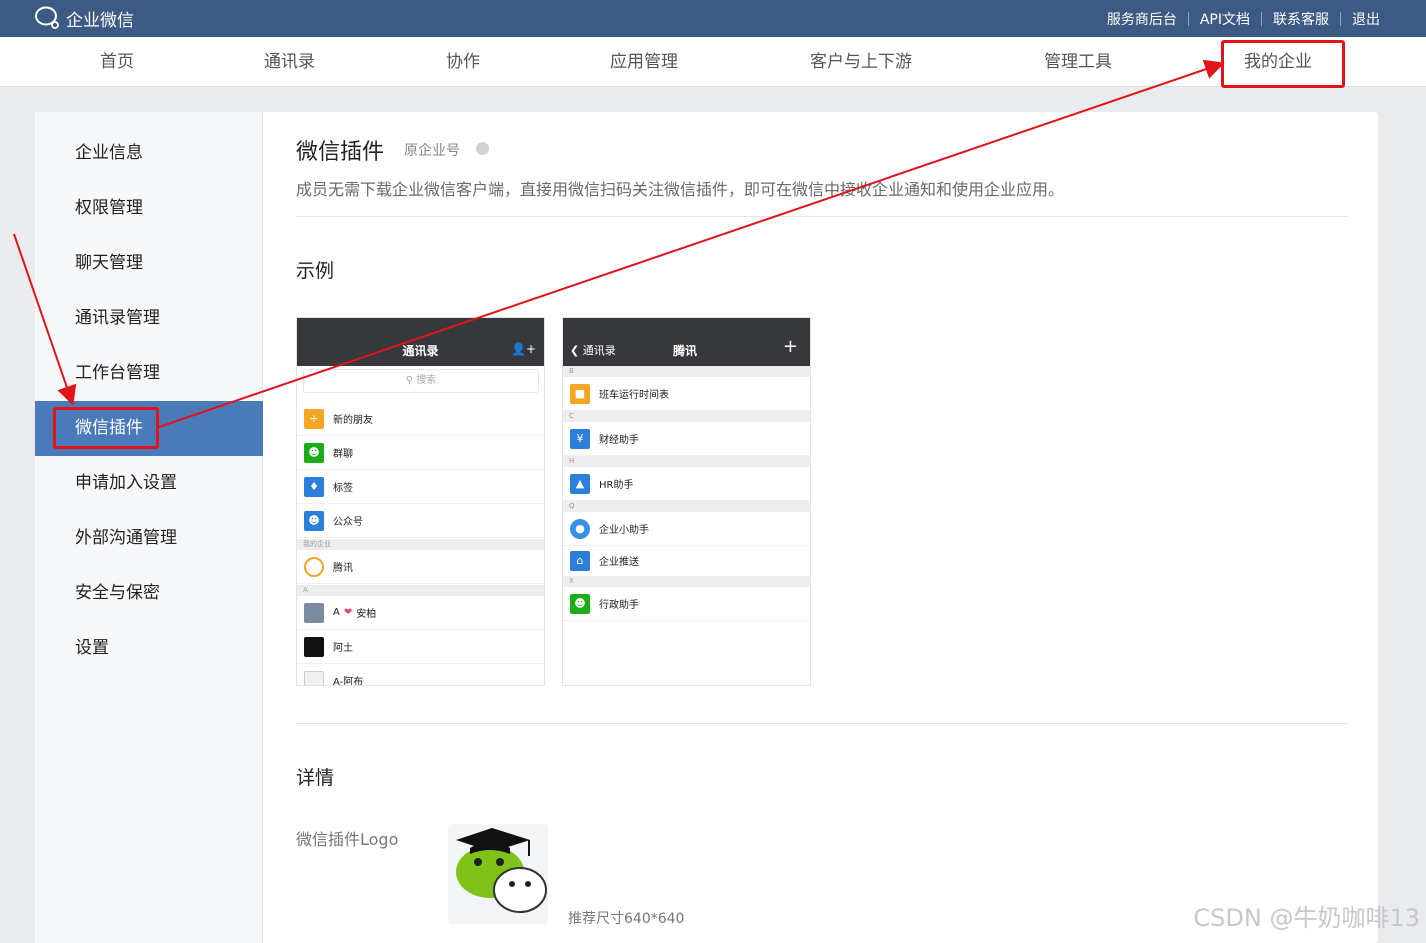  What do you see at coordinates (314, 520) in the screenshot?
I see `official-account-icon: ☻` at bounding box center [314, 520].